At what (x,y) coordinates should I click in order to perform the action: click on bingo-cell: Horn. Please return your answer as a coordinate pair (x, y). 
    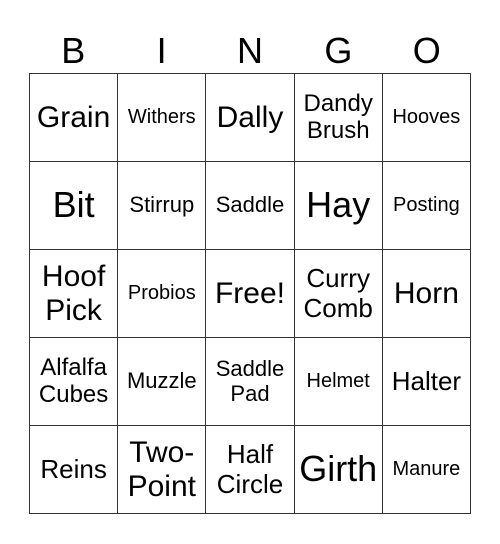
    Looking at the image, I should click on (426, 294).